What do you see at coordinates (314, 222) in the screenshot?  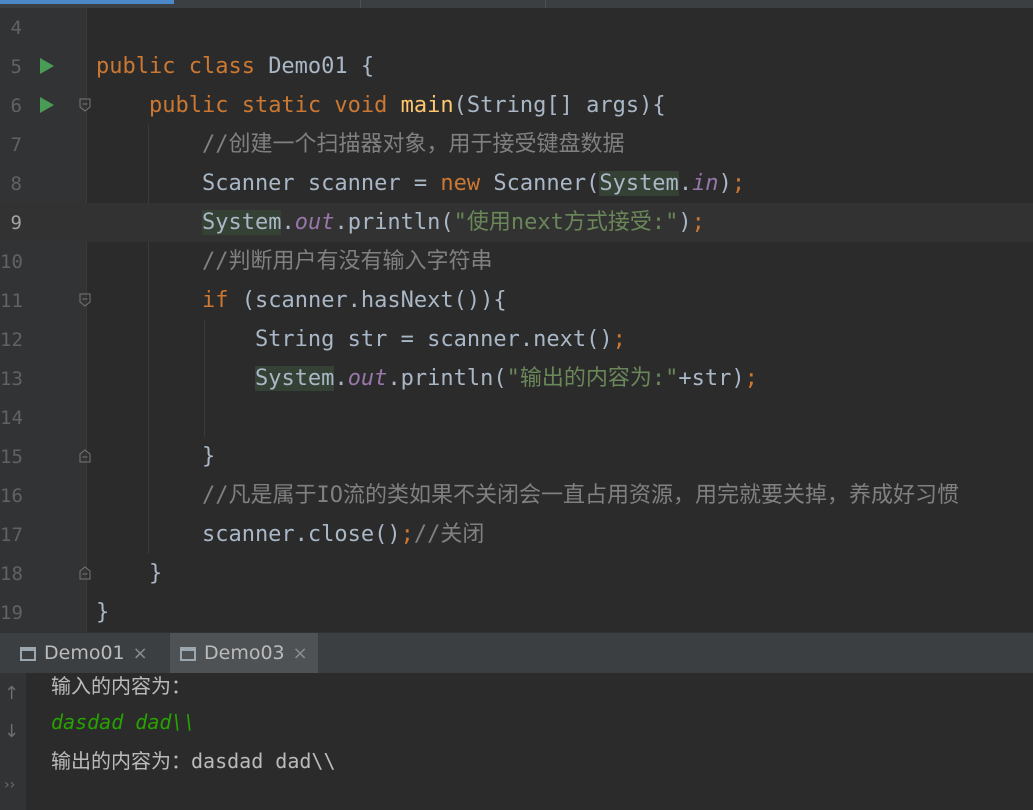 I see `code-token: out` at bounding box center [314, 222].